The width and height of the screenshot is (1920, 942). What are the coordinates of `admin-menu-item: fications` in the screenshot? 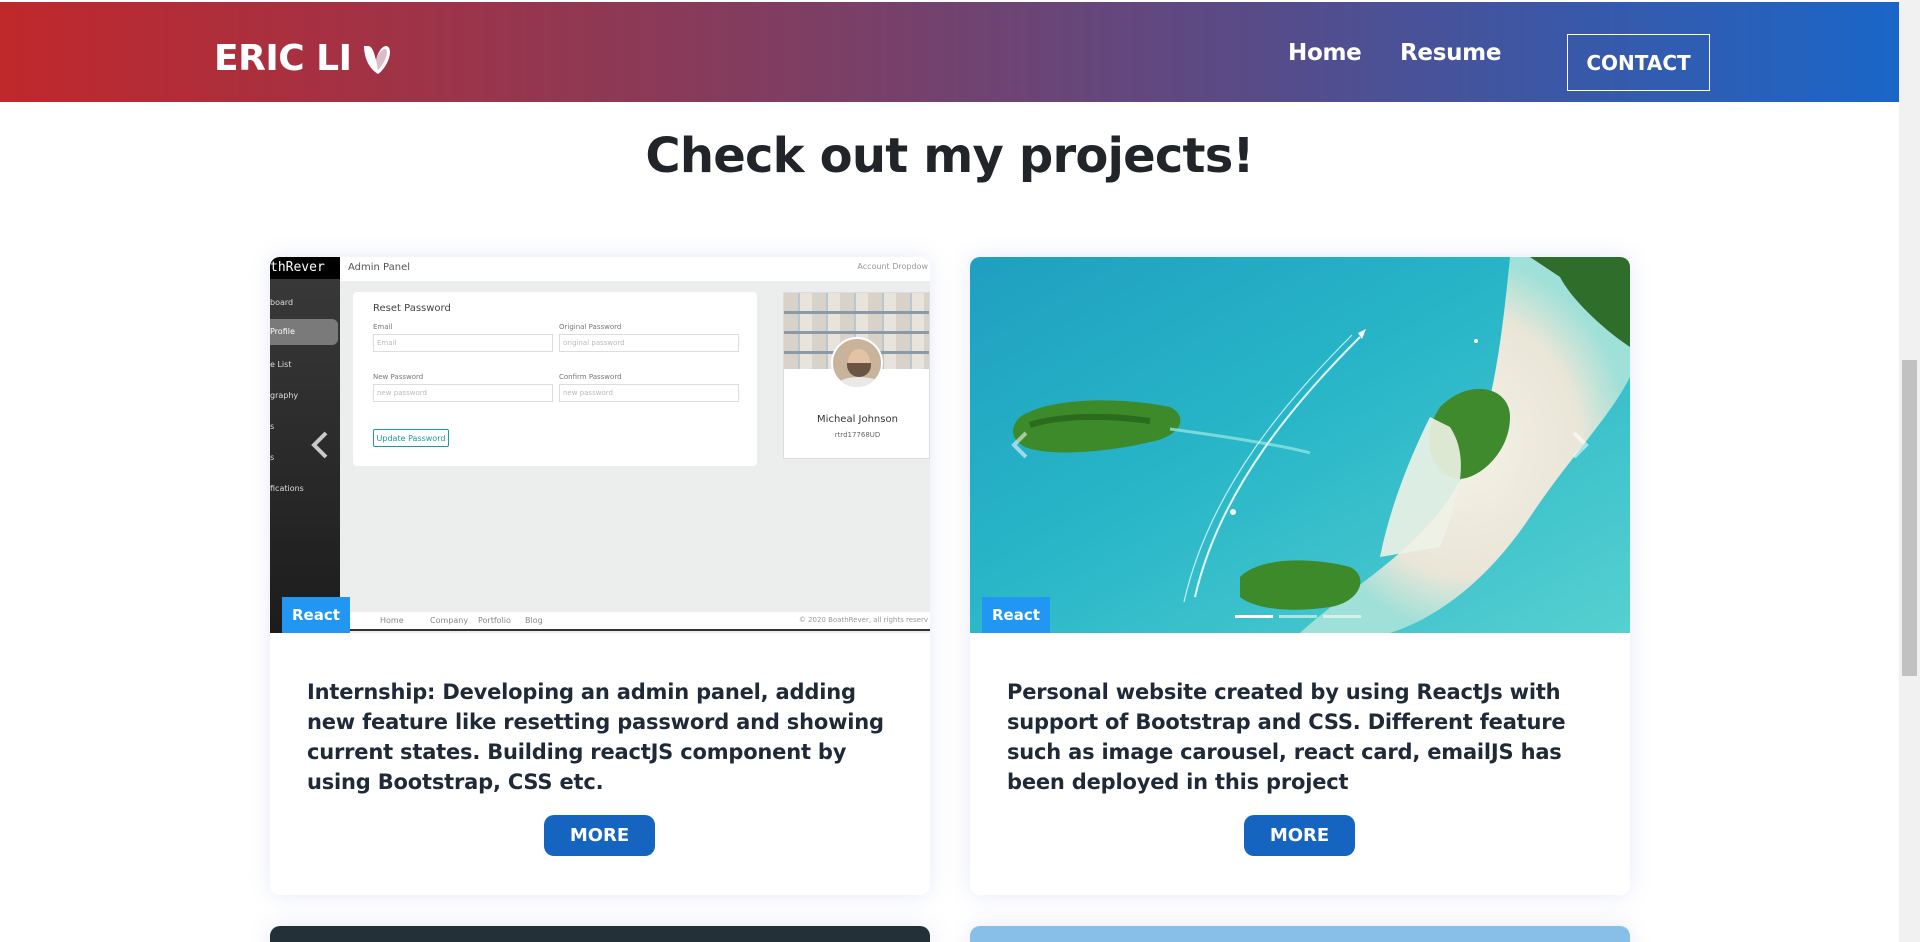 It's located at (287, 488).